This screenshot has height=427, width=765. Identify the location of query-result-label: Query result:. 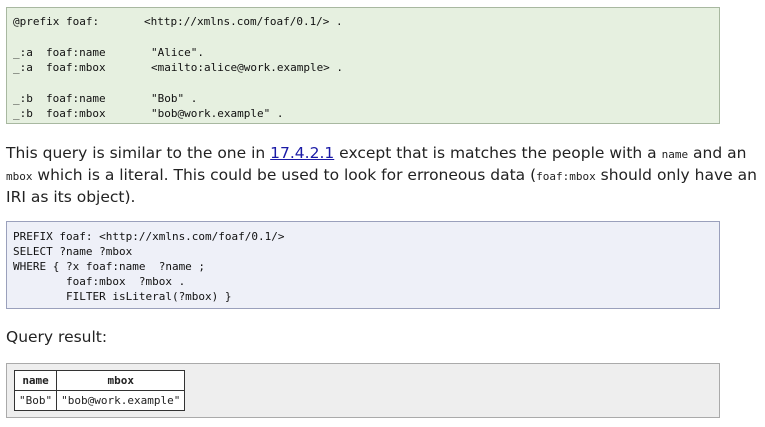
(57, 337).